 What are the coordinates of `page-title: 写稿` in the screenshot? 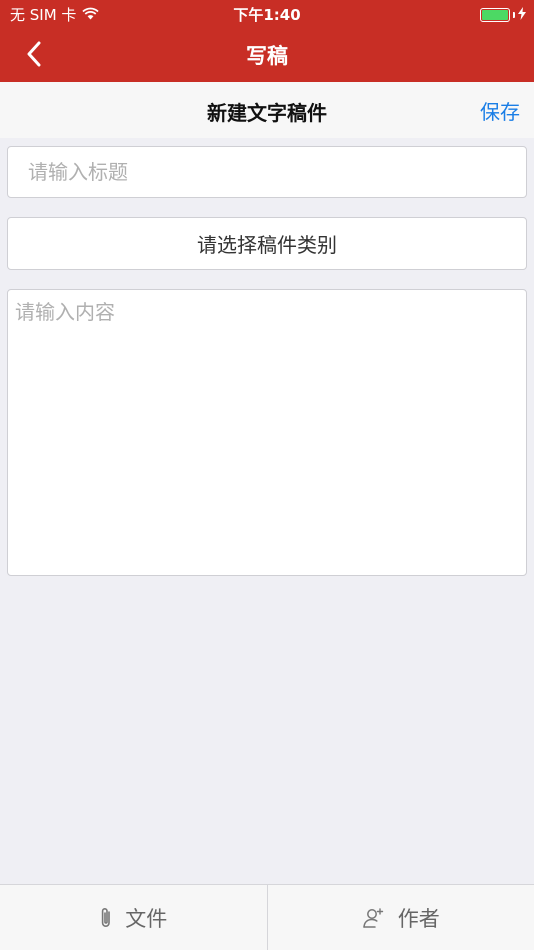 It's located at (267, 56).